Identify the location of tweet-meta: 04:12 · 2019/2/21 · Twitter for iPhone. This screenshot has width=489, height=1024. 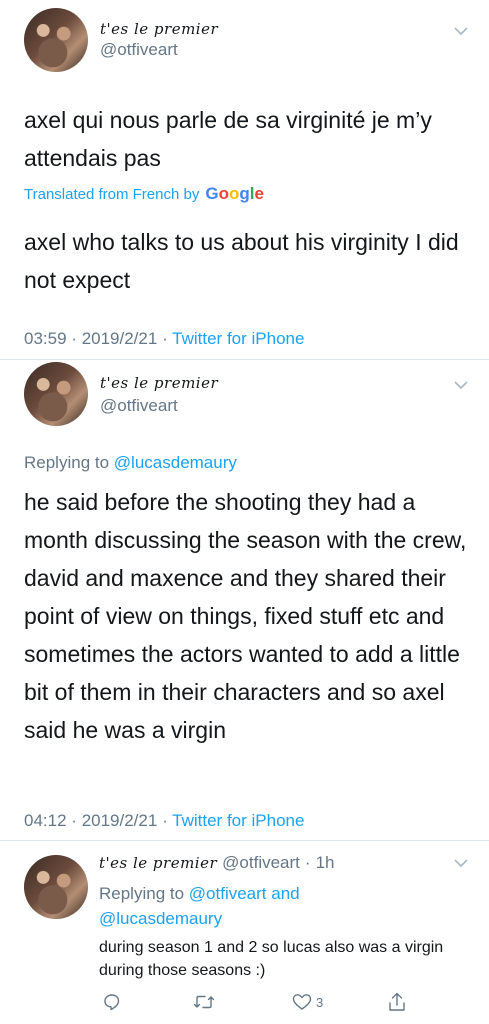
(164, 821).